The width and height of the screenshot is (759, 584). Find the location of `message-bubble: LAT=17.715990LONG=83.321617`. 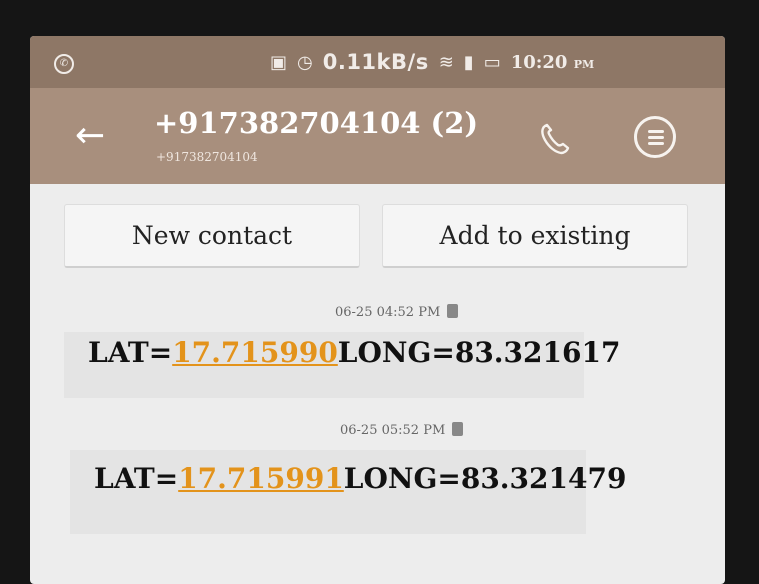

message-bubble: LAT=17.715990LONG=83.321617 is located at coordinates (342, 365).